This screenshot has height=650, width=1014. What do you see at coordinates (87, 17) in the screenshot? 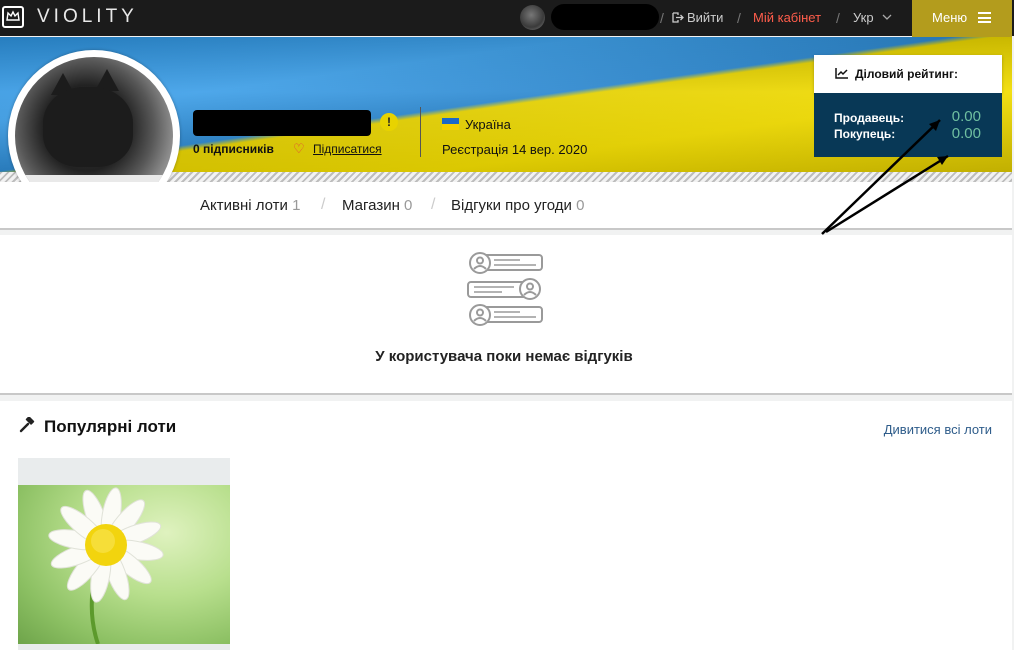
I see `logo-text: VIOLITY` at bounding box center [87, 17].